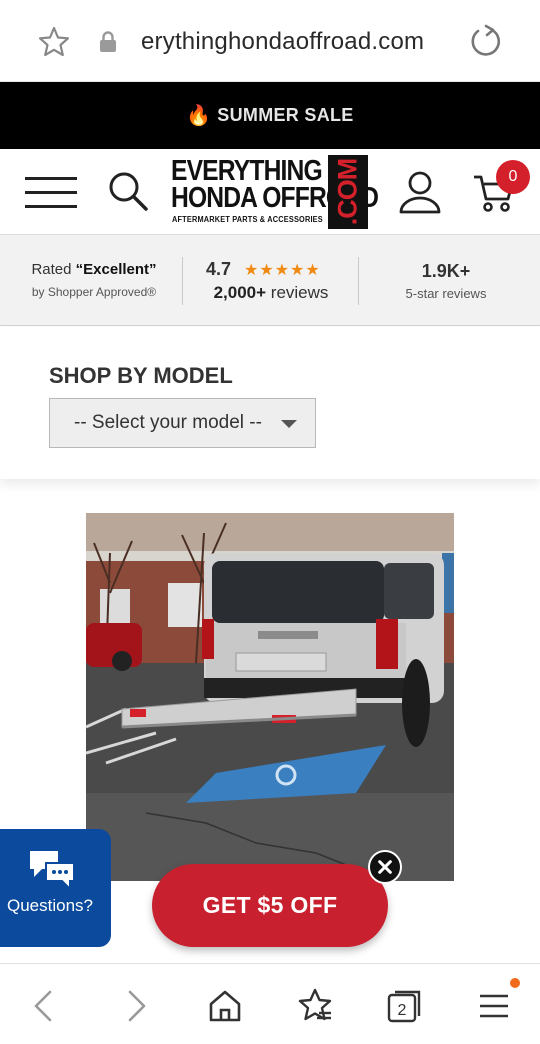  Describe the element at coordinates (219, 269) in the screenshot. I see `score-value: 4.7` at that location.